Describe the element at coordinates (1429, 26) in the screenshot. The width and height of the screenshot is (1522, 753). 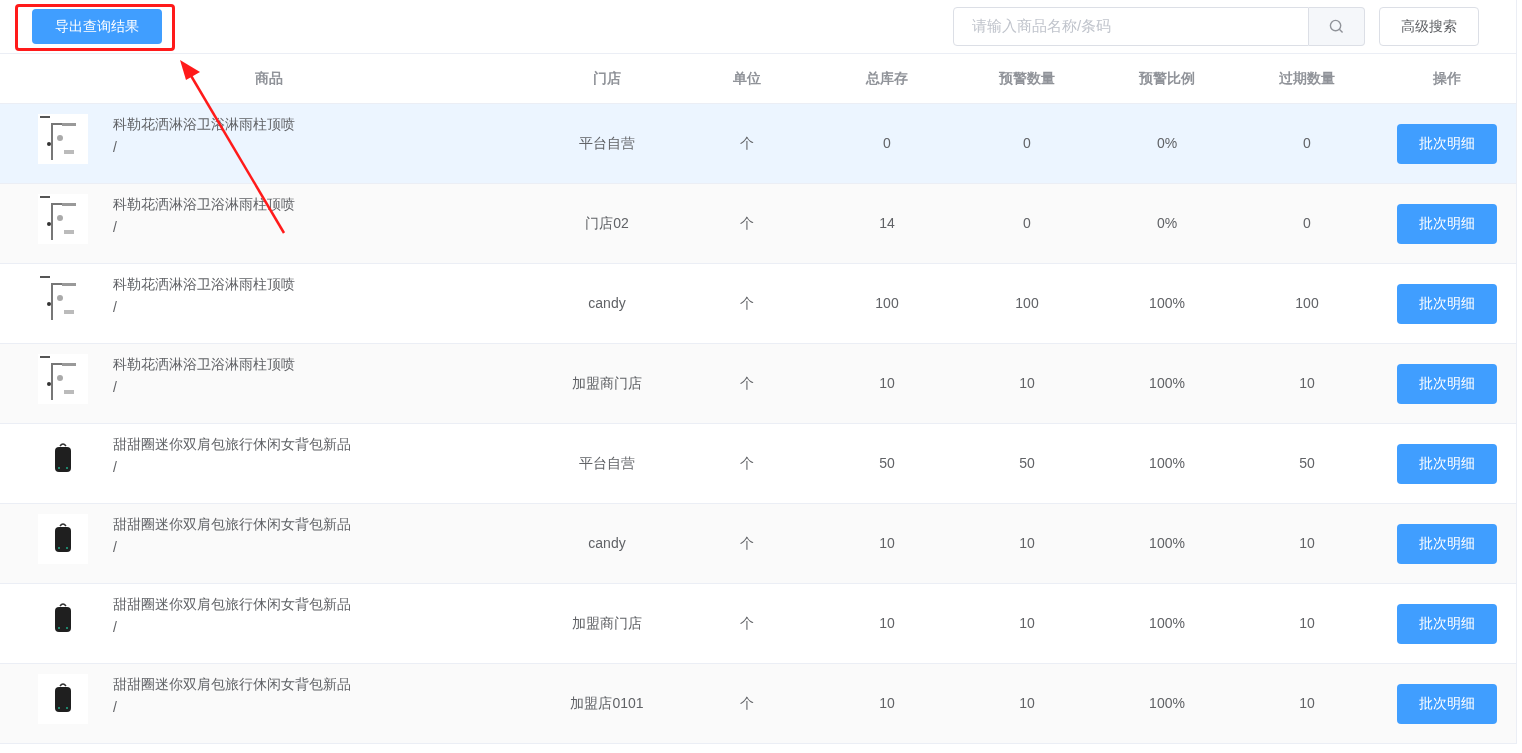
I see `advanced-search-button: 高级搜索` at that location.